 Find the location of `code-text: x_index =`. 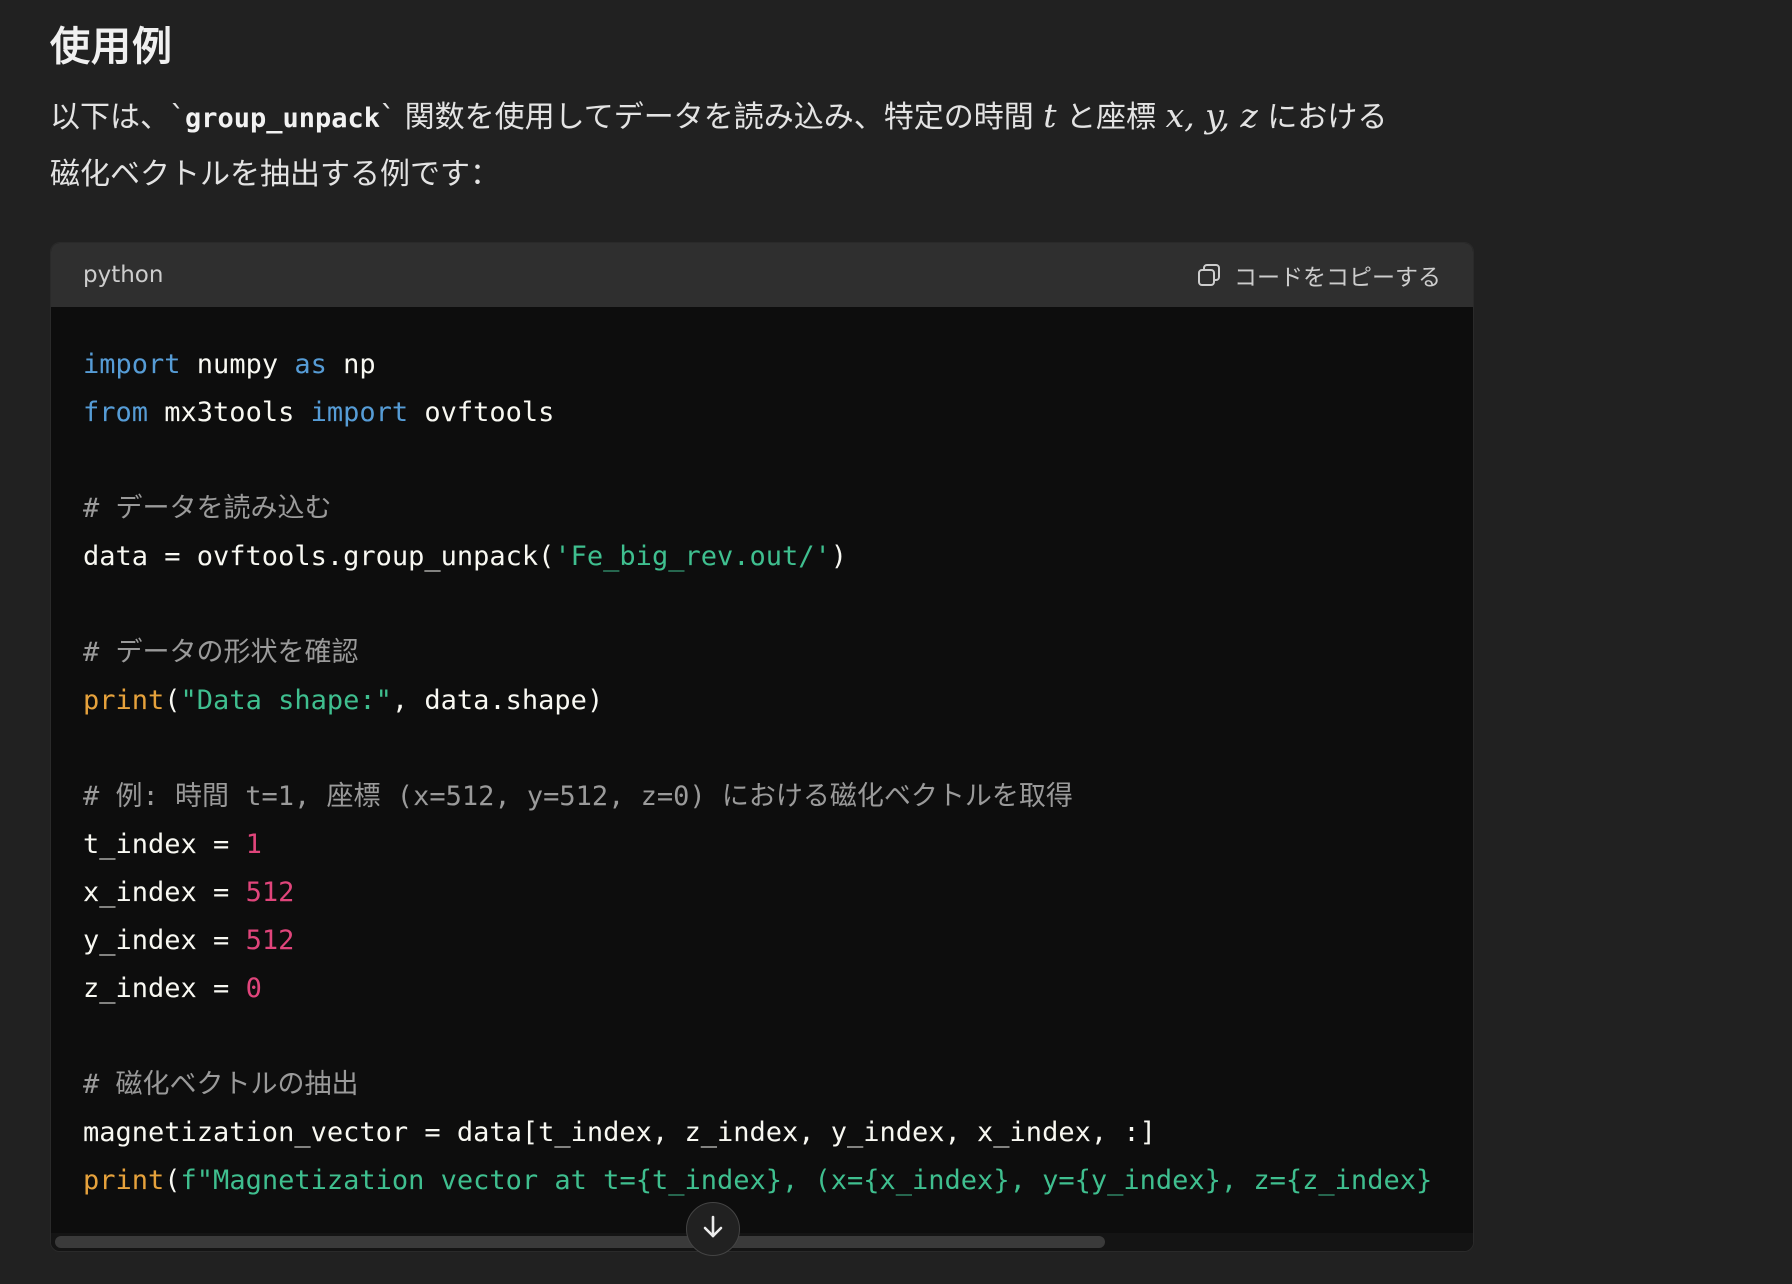

code-text: x_index = is located at coordinates (164, 892).